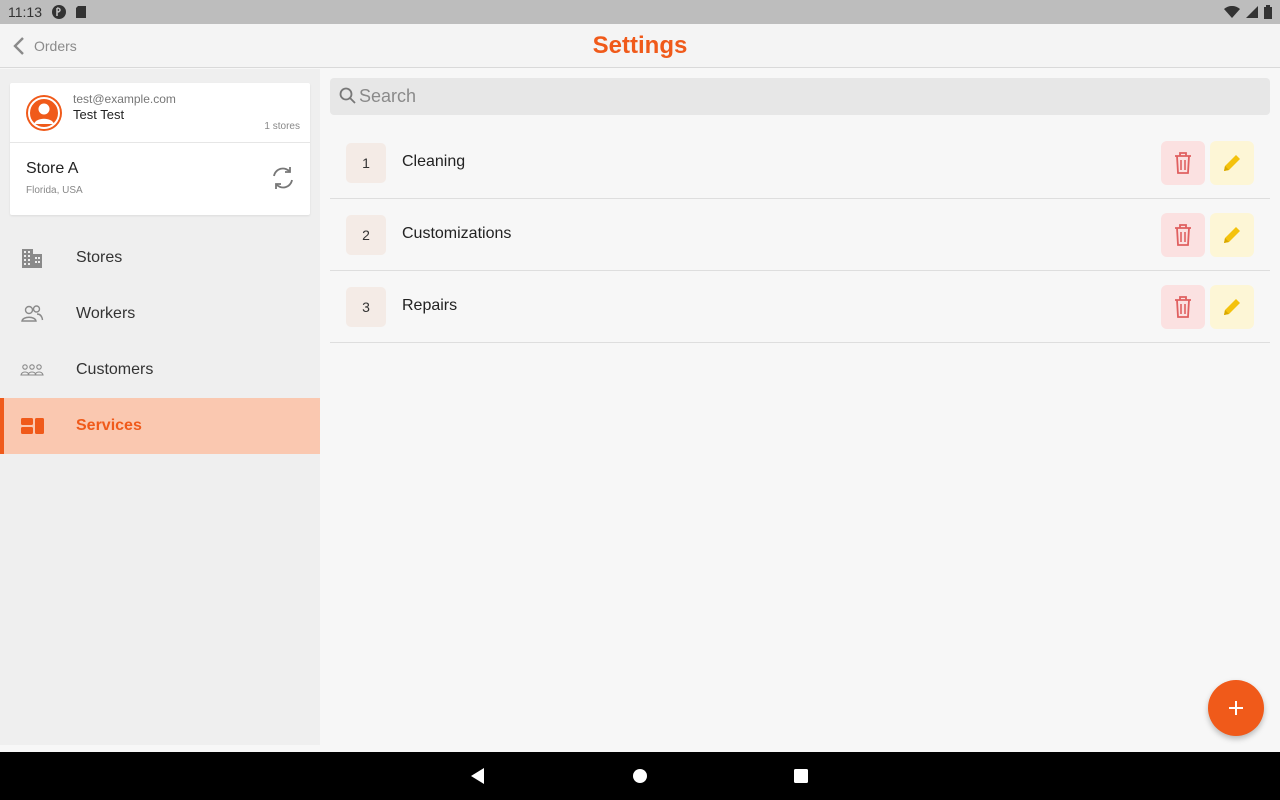 This screenshot has width=1280, height=800. Describe the element at coordinates (347, 95) in the screenshot. I see `search-icon` at that location.